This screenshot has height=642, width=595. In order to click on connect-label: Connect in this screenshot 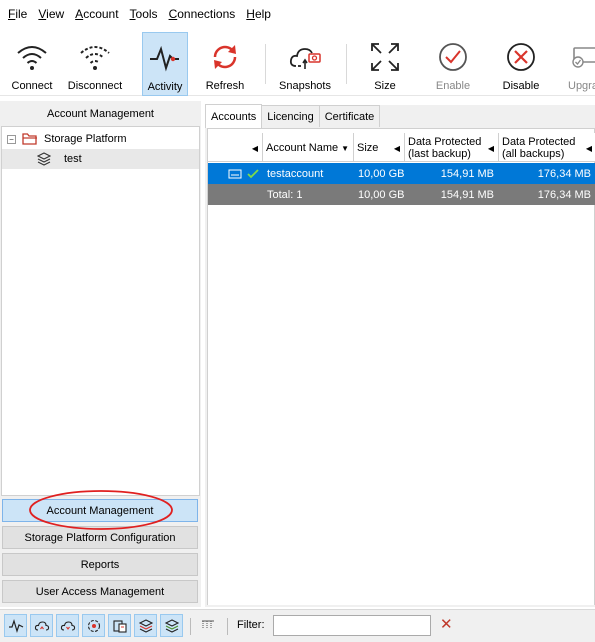, I will do `click(32, 86)`.